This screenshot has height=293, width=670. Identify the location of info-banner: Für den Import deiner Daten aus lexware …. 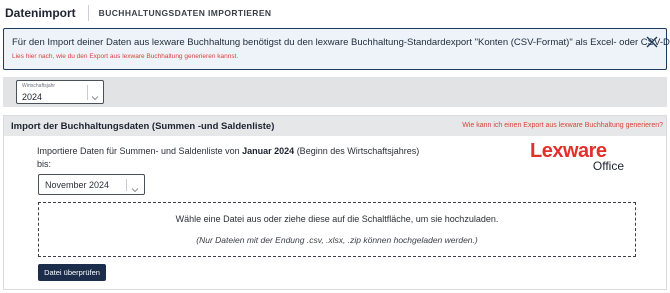
(336, 49).